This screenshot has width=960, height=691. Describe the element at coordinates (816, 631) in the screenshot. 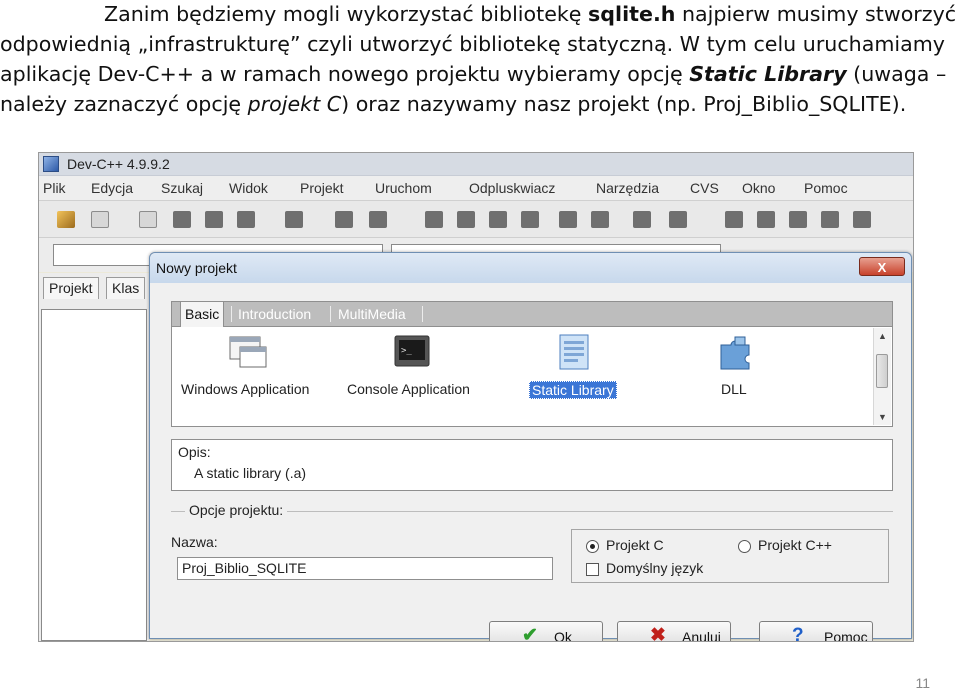

I see `help-button: ? Pomoc` at that location.